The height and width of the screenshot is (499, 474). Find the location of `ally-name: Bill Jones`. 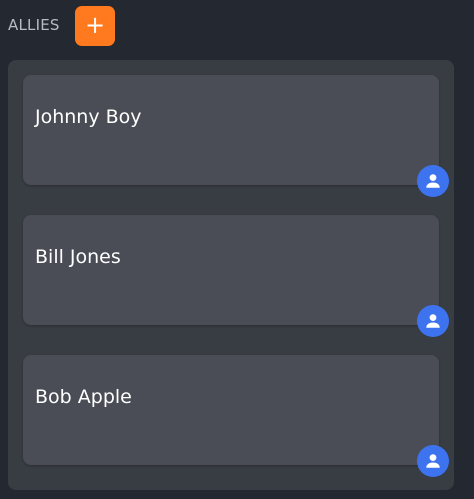

ally-name: Bill Jones is located at coordinates (78, 257).